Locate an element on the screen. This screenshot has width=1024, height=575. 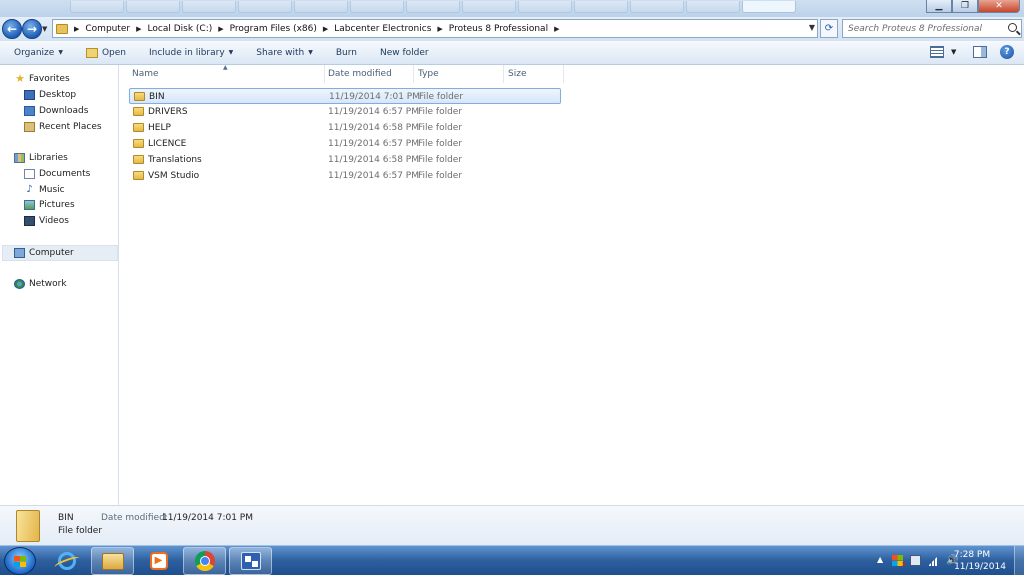
internet-explorer-icon is located at coordinates (66, 561).